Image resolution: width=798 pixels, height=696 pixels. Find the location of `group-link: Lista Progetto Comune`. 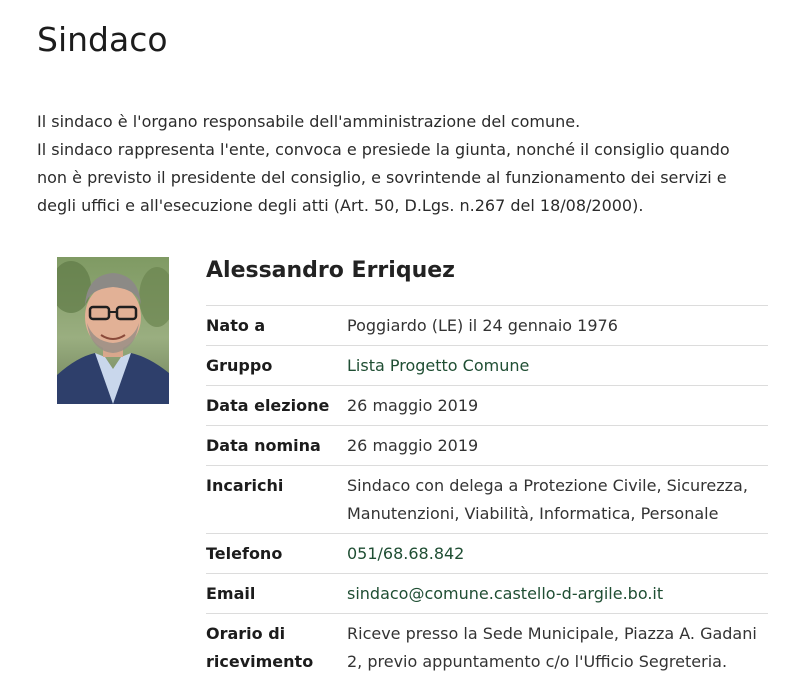

group-link: Lista Progetto Comune is located at coordinates (557, 368).